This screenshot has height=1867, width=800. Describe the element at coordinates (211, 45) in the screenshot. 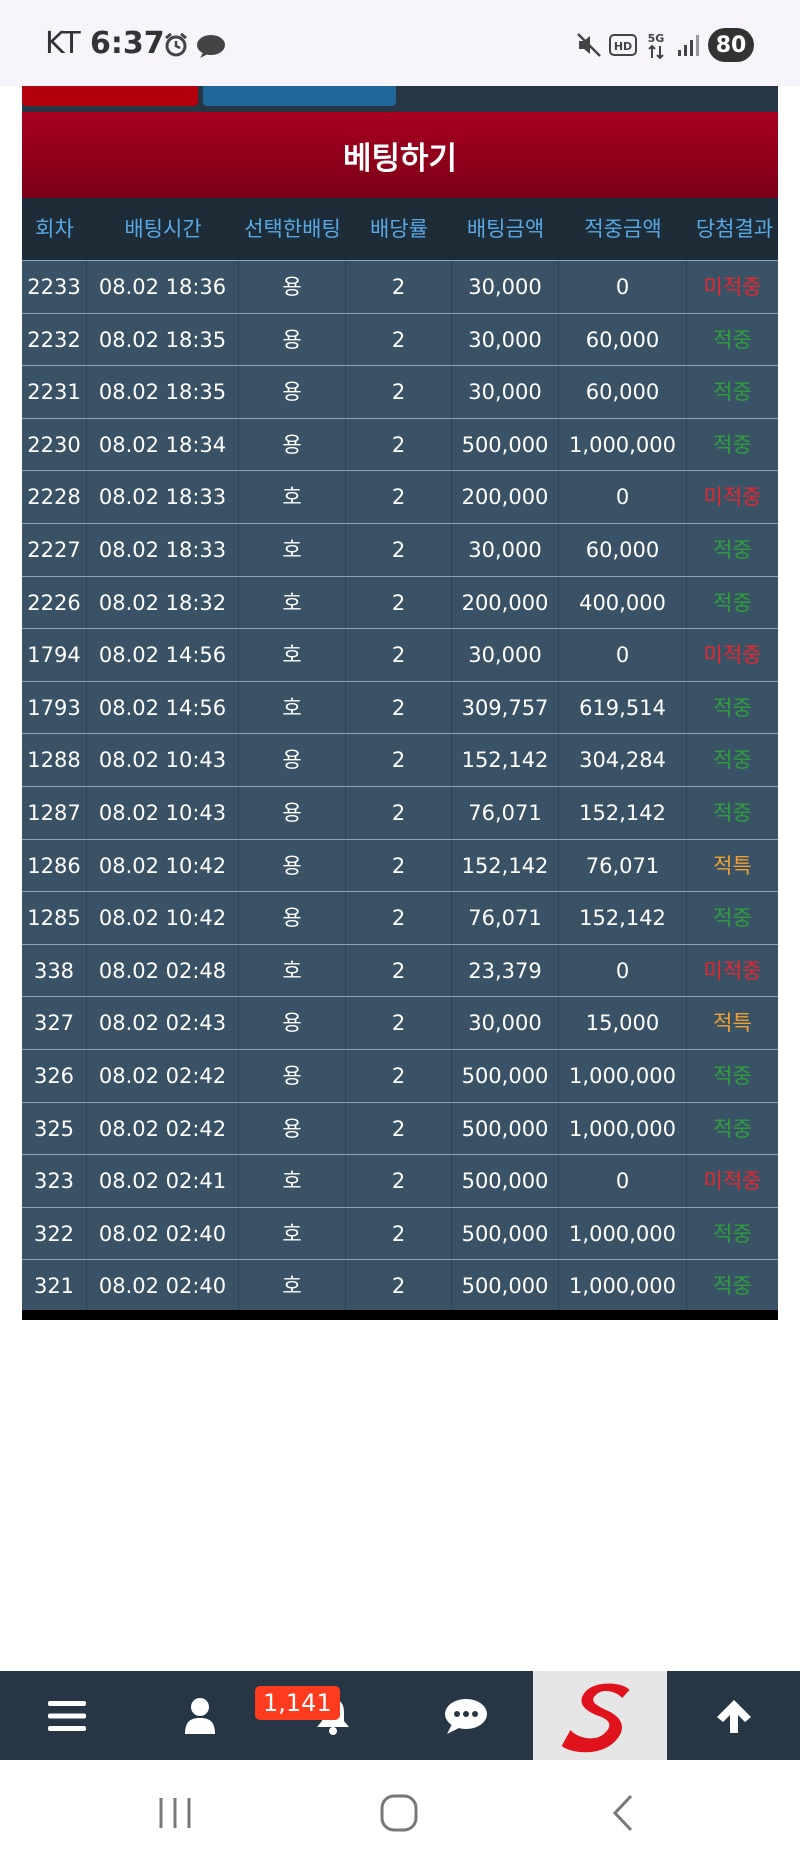

I see `cloud-chat-icon` at that location.